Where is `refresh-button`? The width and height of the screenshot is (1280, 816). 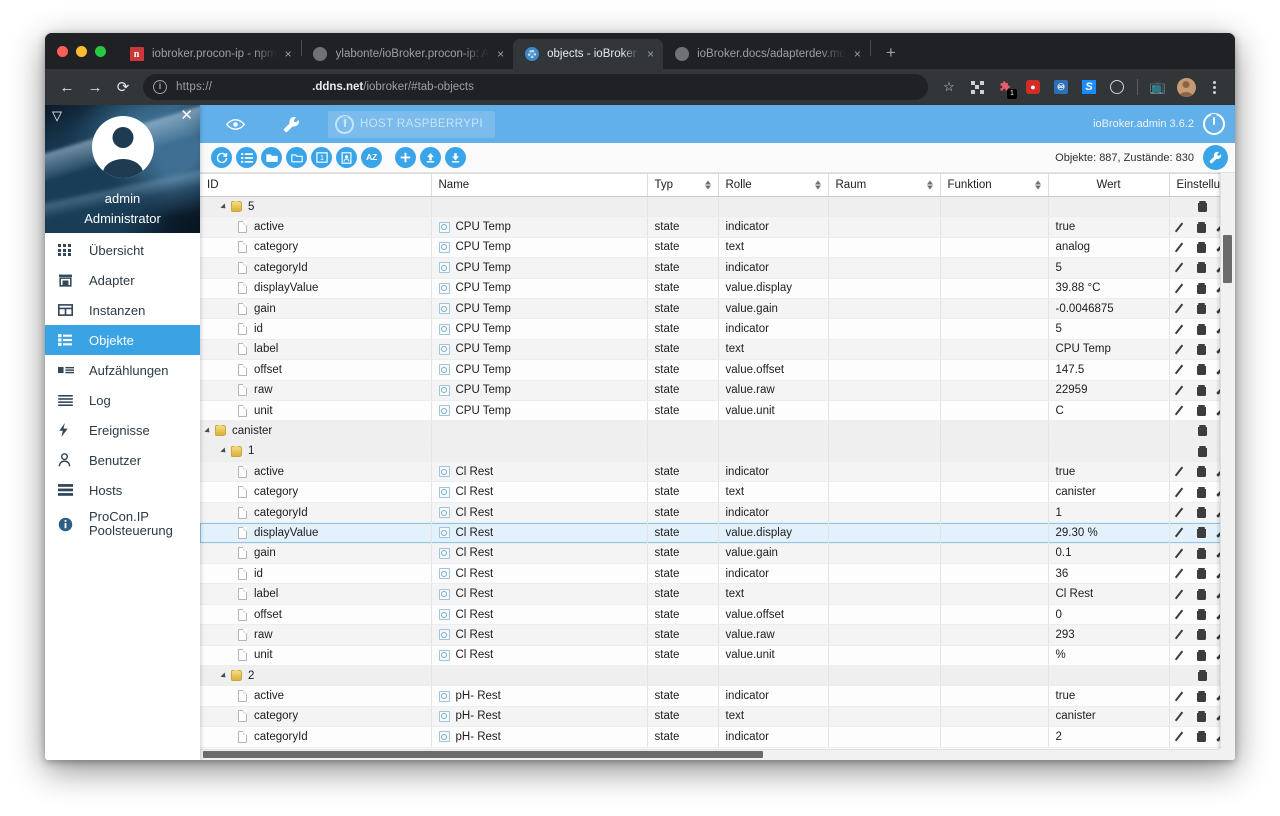
refresh-button is located at coordinates (221, 157).